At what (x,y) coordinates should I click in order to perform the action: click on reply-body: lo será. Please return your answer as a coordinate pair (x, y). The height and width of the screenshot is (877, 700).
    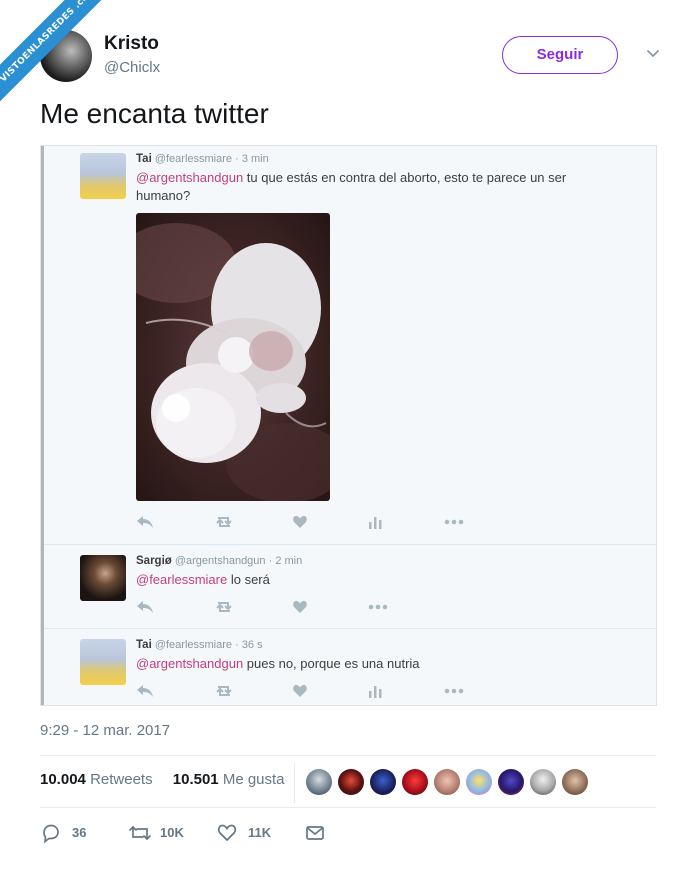
    Looking at the image, I should click on (248, 579).